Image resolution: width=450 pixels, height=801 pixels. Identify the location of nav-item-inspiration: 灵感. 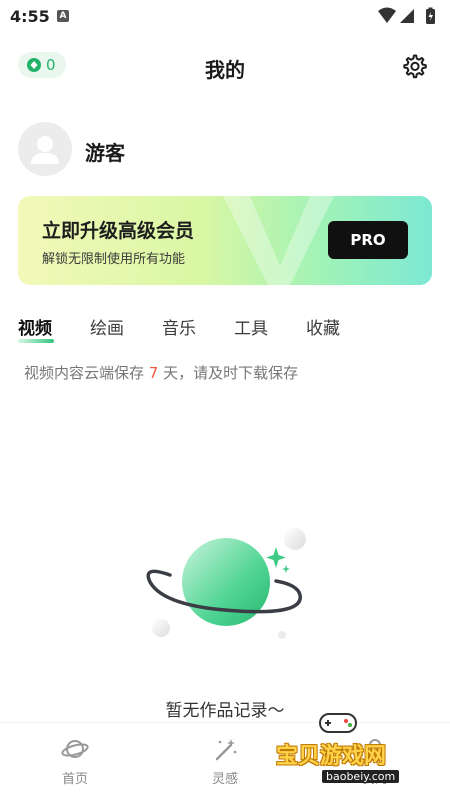
(225, 762).